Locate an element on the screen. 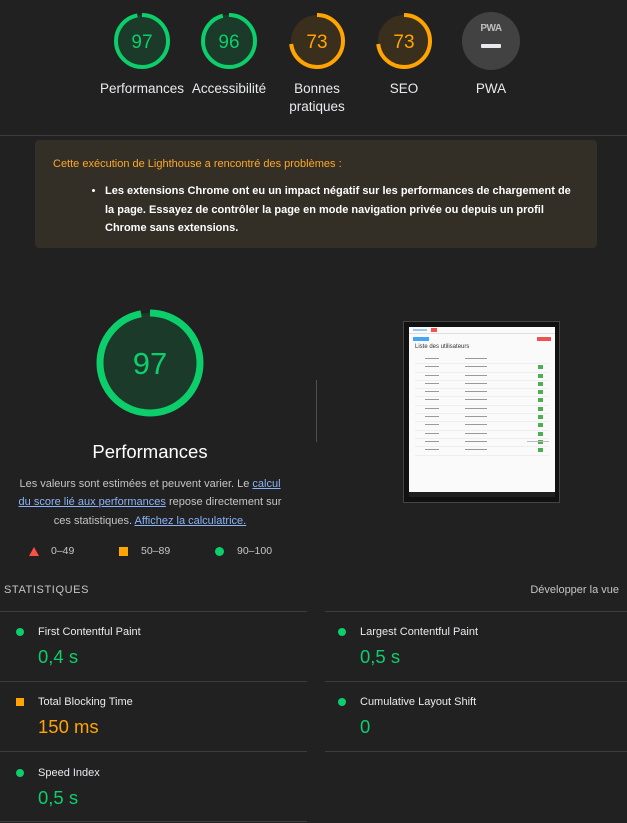 The width and height of the screenshot is (627, 823). circle-icon is located at coordinates (219, 551).